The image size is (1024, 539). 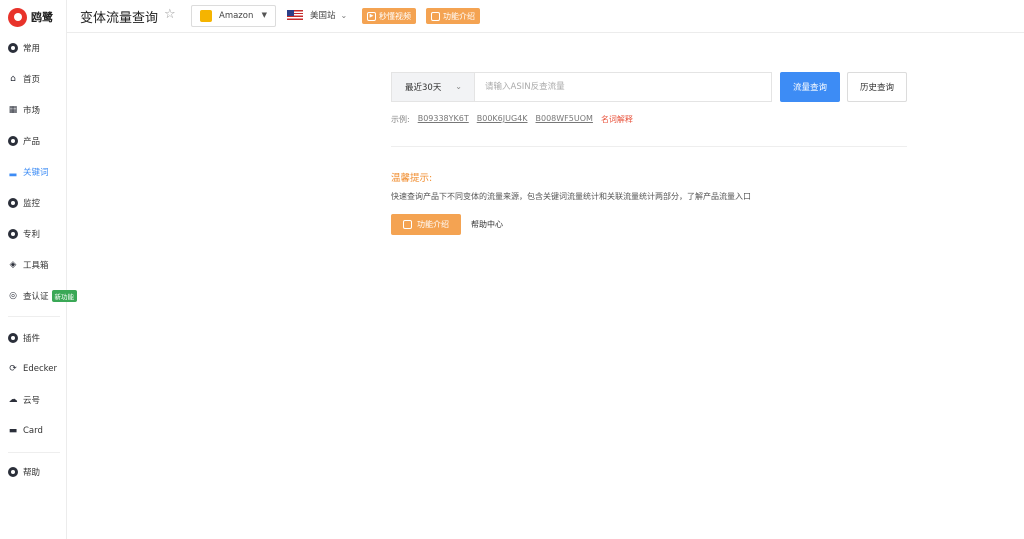 I want to click on content-divider, so click(x=649, y=146).